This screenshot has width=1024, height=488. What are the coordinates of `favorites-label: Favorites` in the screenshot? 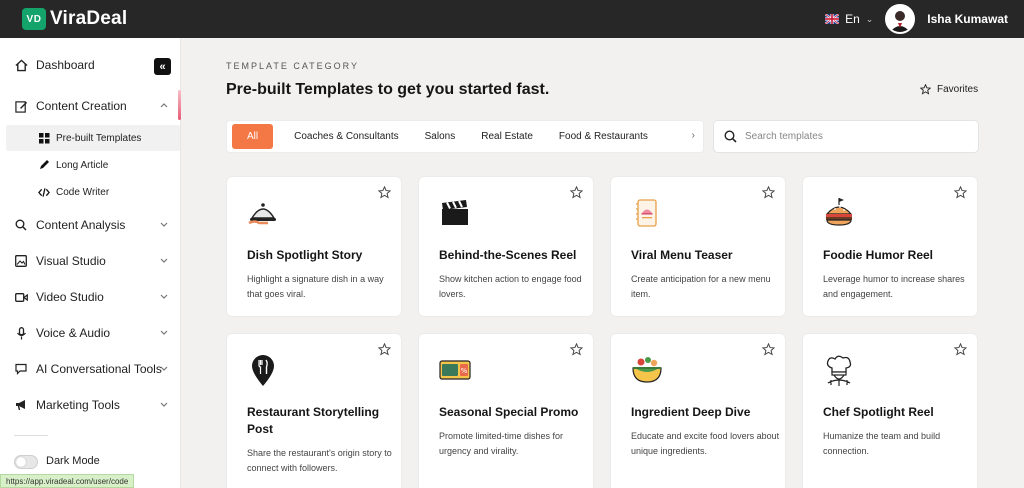 It's located at (958, 89).